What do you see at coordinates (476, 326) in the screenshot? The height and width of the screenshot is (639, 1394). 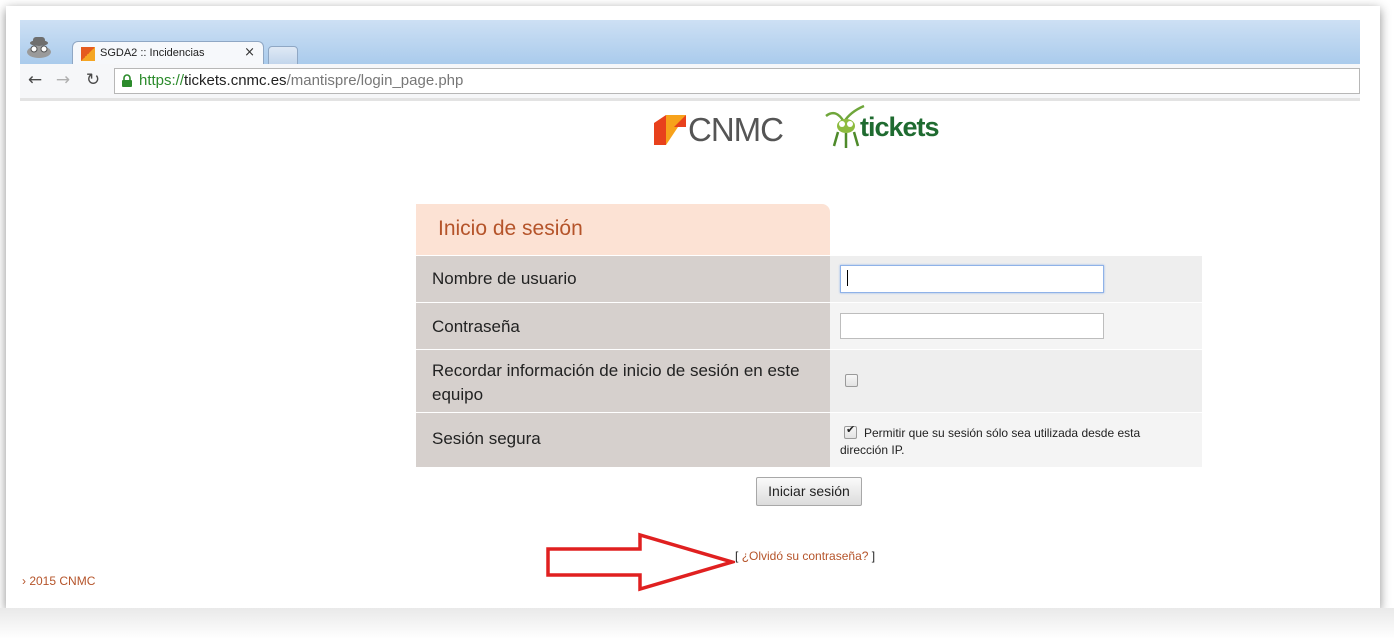 I see `password-label: Contraseña` at bounding box center [476, 326].